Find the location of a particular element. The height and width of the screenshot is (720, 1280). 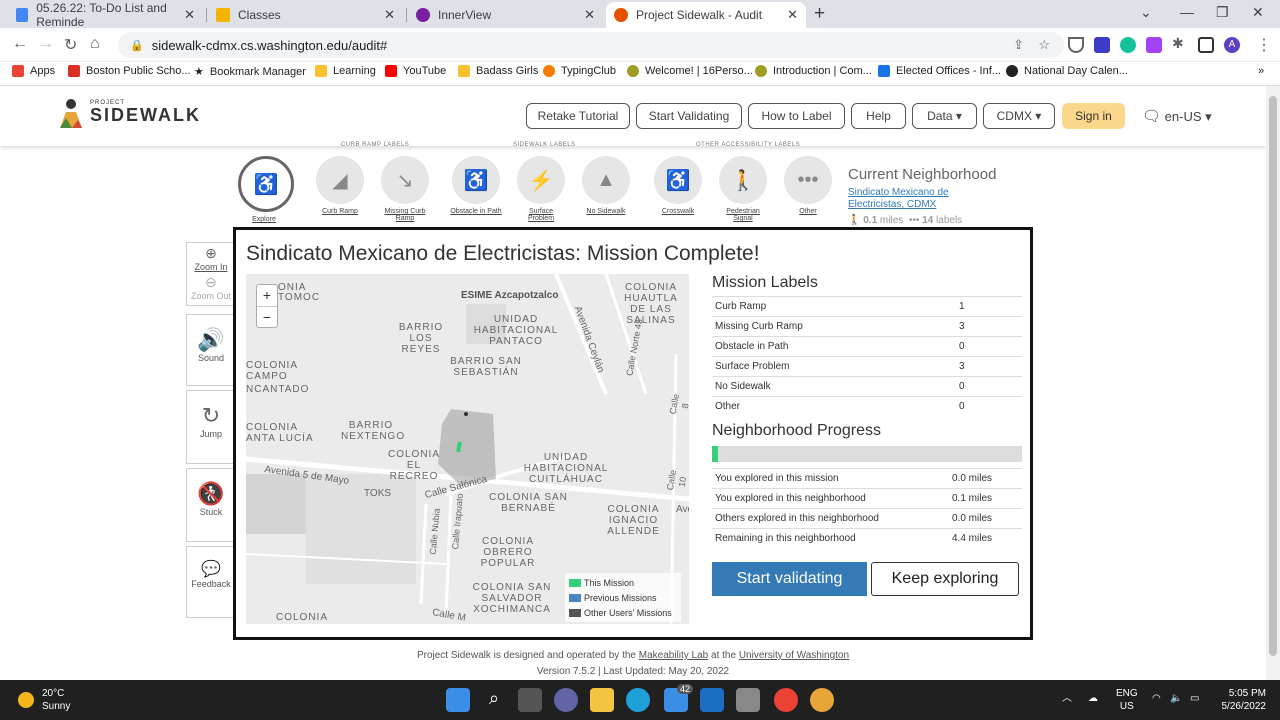

clock: 5:05 PM 5/26/2022 is located at coordinates (1240, 700).